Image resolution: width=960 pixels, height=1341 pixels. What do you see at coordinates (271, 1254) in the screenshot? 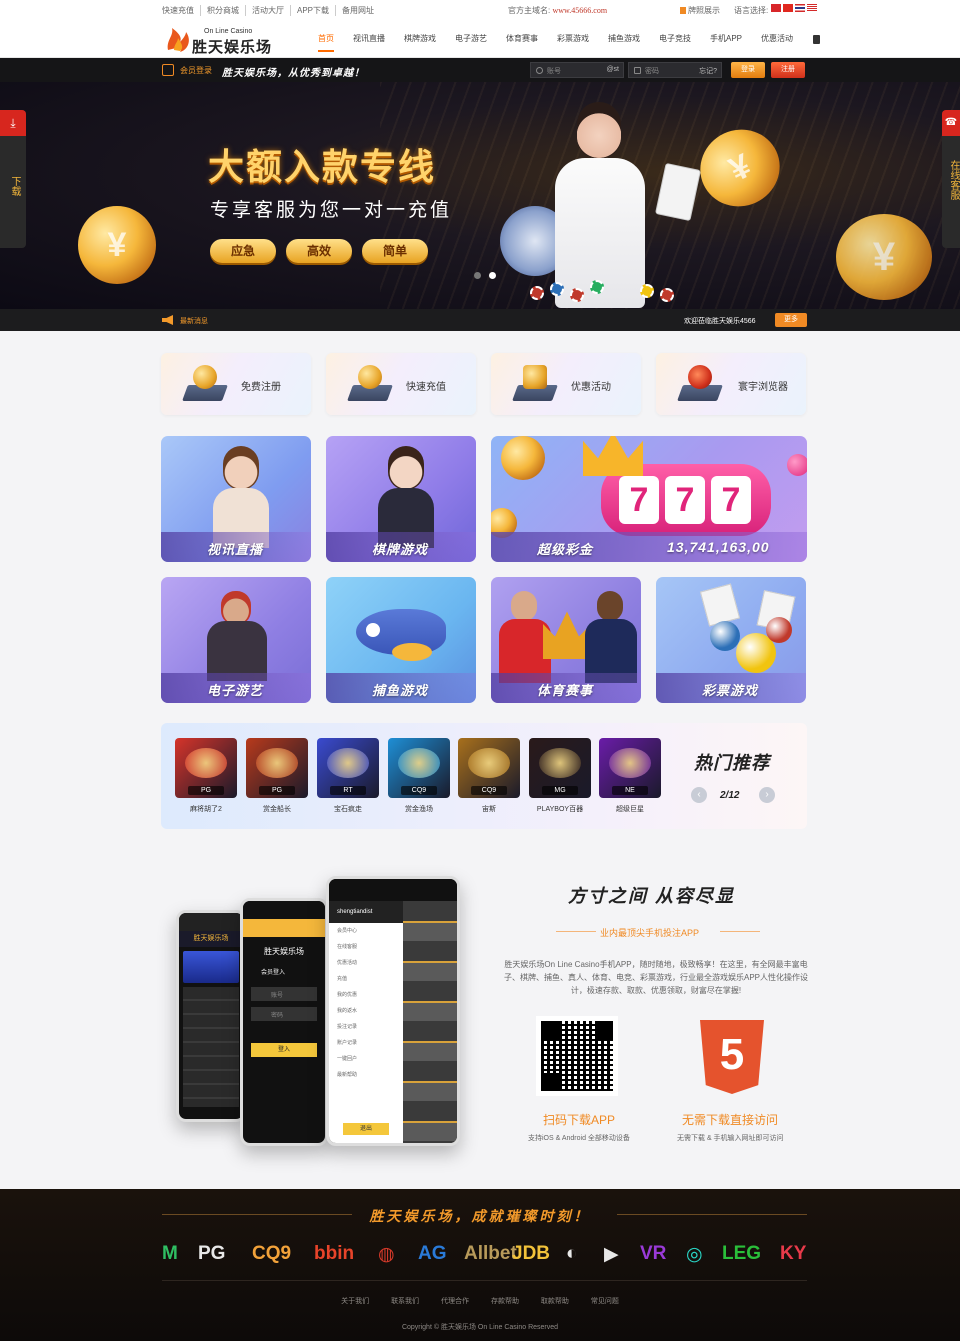
I see `provider-logo: CQ9` at bounding box center [271, 1254].